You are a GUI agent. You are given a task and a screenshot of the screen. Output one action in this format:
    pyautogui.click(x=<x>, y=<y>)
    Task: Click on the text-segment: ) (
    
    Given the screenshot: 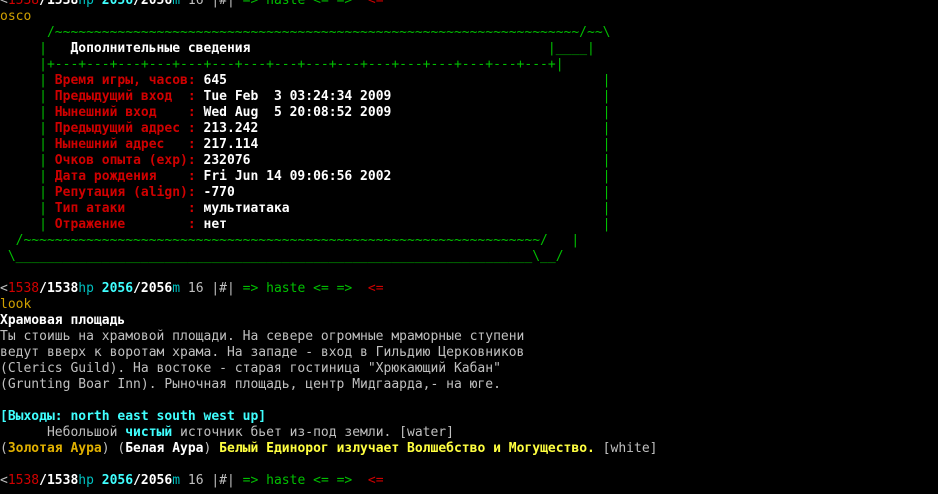 What is the action you would take?
    pyautogui.click(x=113, y=448)
    